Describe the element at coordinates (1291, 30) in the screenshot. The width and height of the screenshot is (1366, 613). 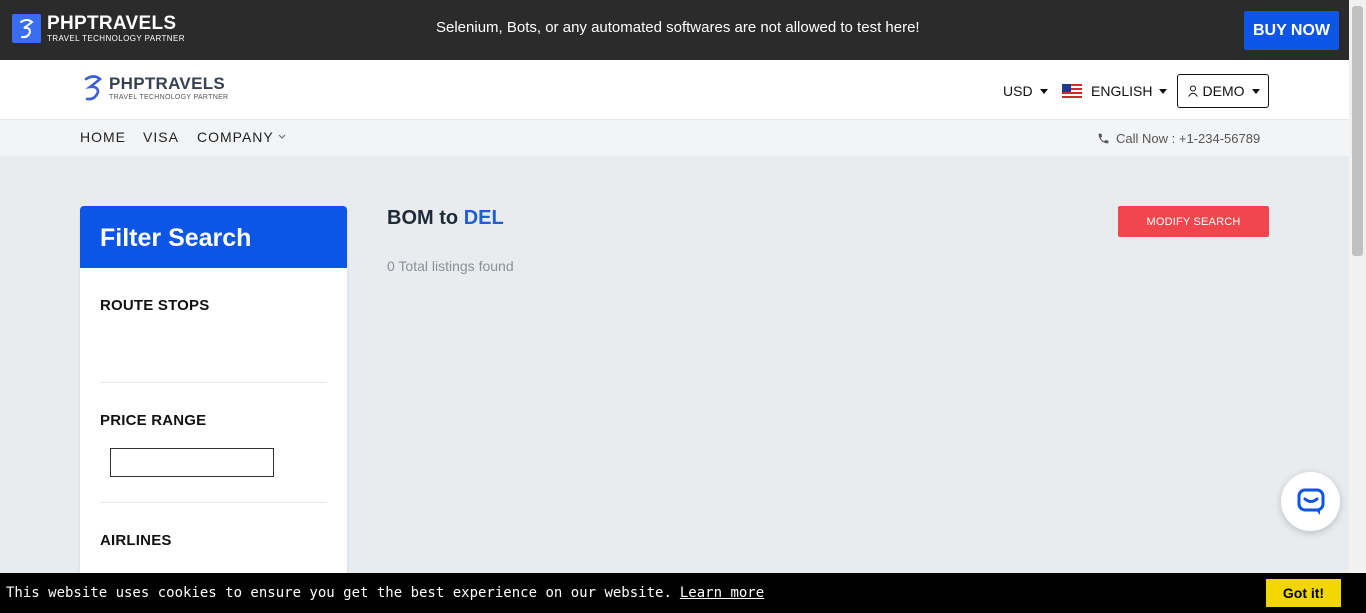
I see `buy-now-button: BUY NOW` at that location.